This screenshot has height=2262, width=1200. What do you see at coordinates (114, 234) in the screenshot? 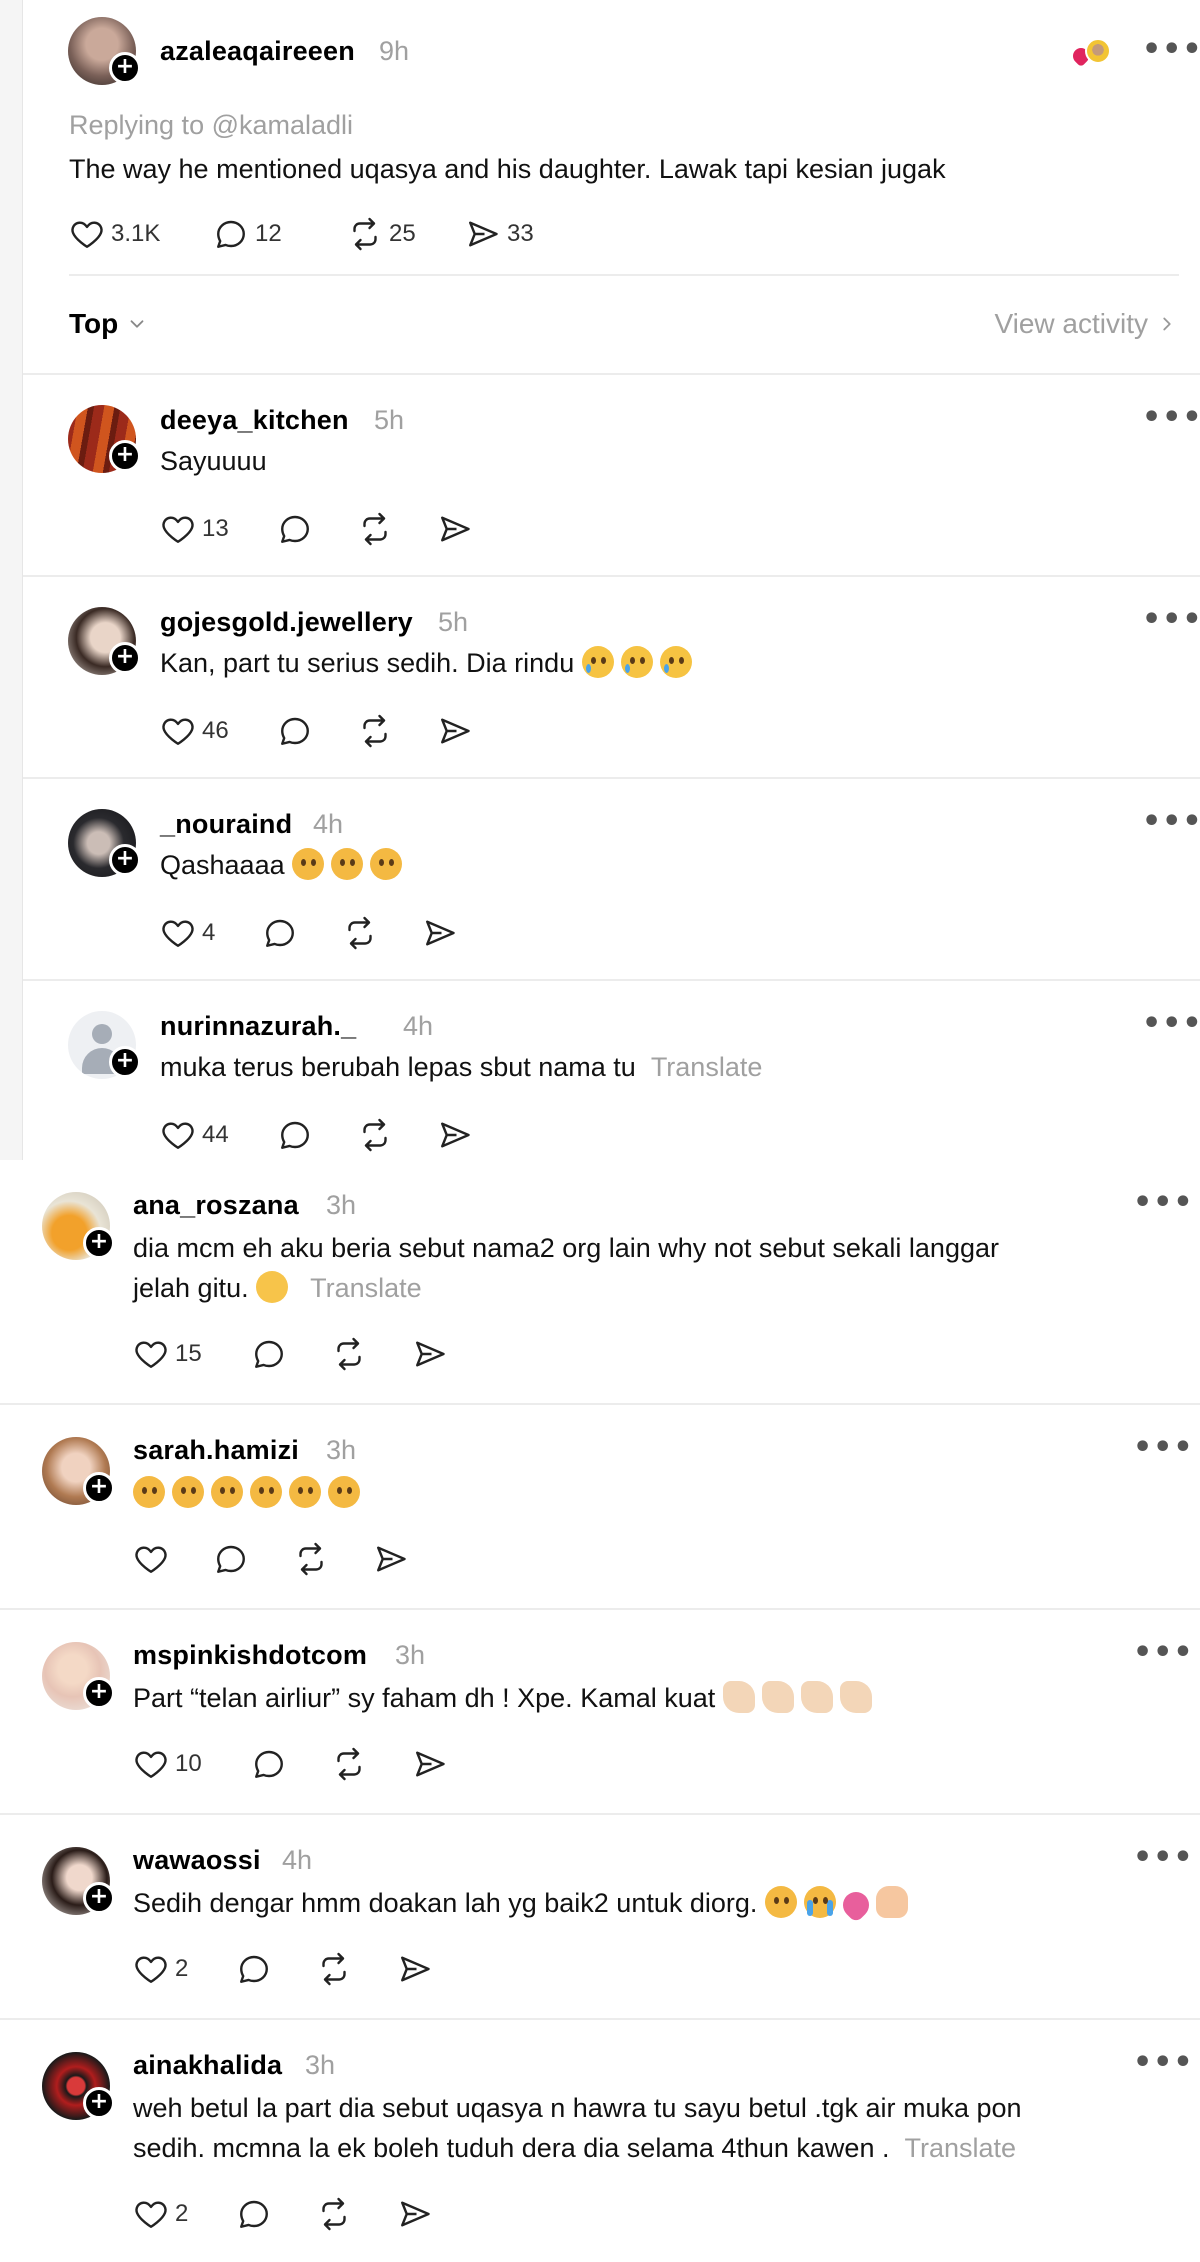
I see `like-button: 3.1K` at bounding box center [114, 234].